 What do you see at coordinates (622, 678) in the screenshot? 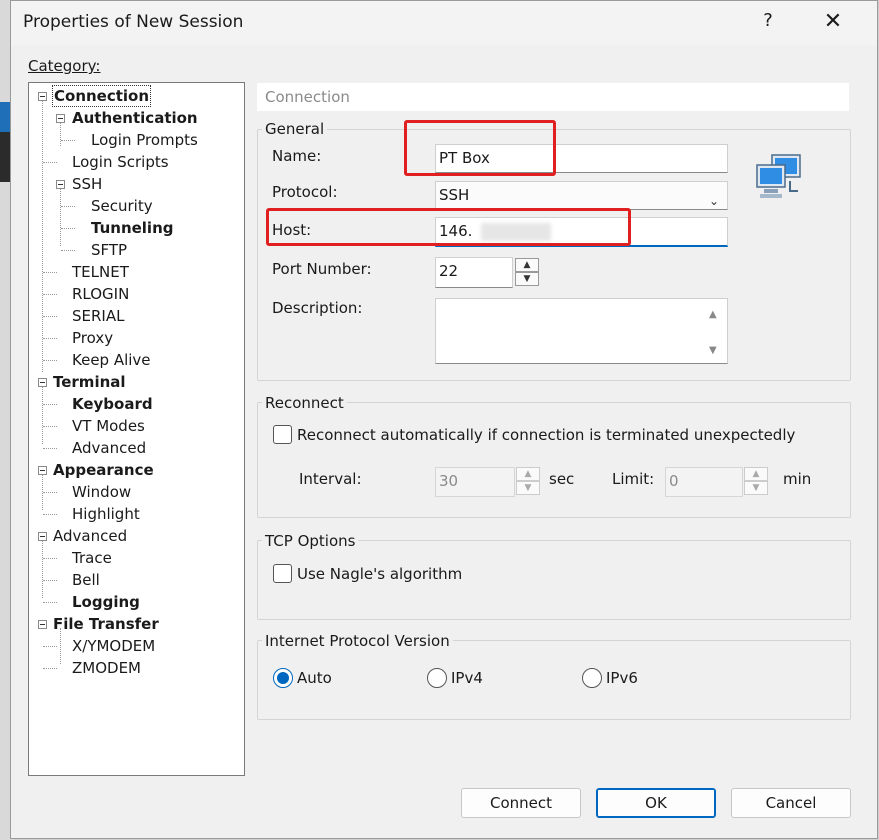
I see `radio-ipv6-label: IPv6` at bounding box center [622, 678].